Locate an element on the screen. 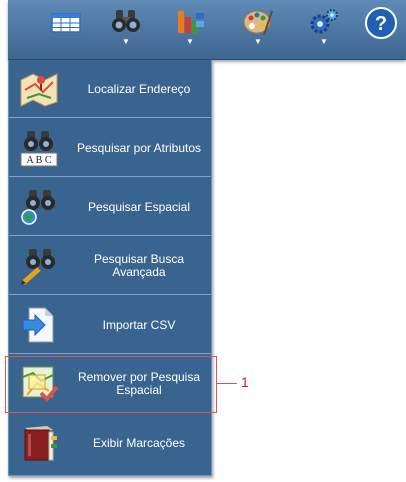 The width and height of the screenshot is (406, 482). highlight-box is located at coordinates (111, 384).